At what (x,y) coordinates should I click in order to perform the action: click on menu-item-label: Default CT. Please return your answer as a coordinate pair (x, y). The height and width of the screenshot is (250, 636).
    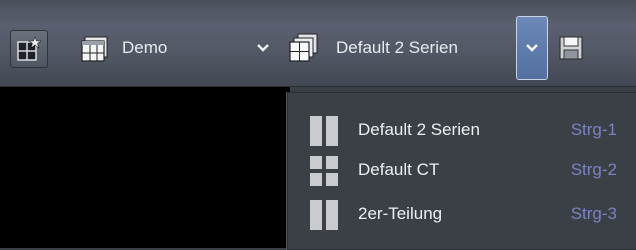
    Looking at the image, I should click on (399, 169).